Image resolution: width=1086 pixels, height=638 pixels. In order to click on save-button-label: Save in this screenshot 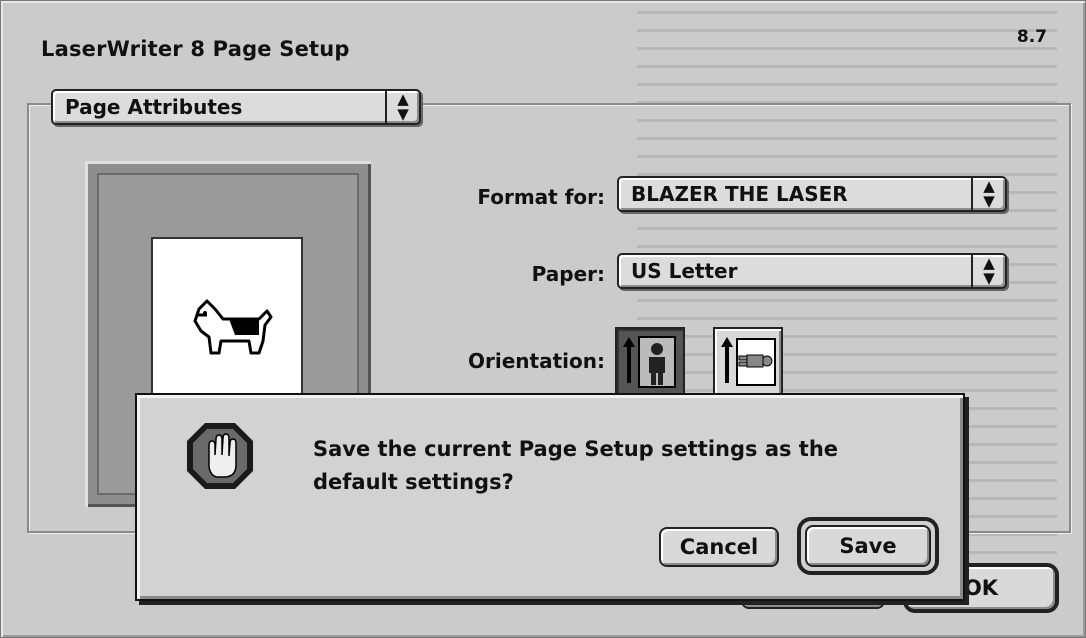, I will do `click(868, 546)`.